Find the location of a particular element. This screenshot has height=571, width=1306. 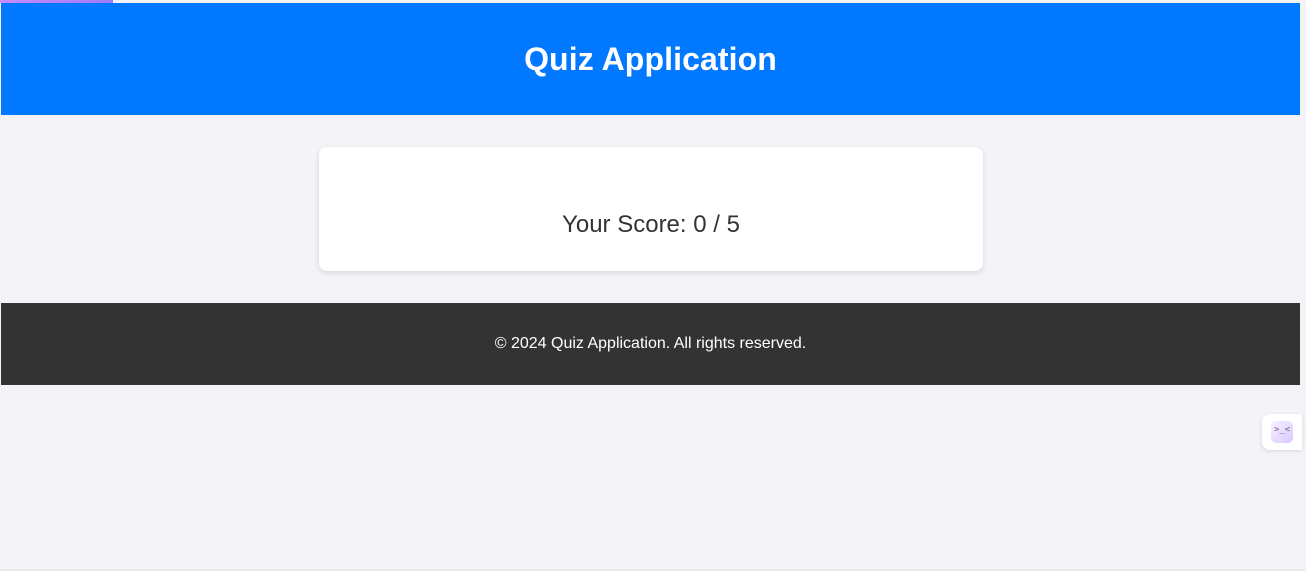

page-title: Quiz Application is located at coordinates (650, 58).